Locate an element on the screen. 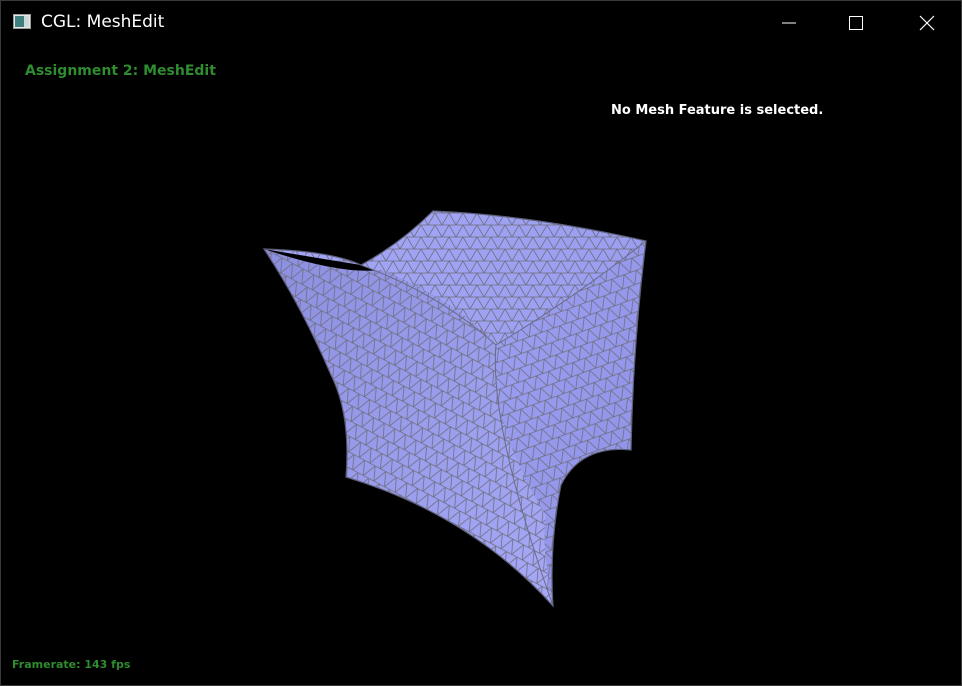 This screenshot has height=686, width=962. selection-status: No Mesh Feature is selected. is located at coordinates (717, 110).